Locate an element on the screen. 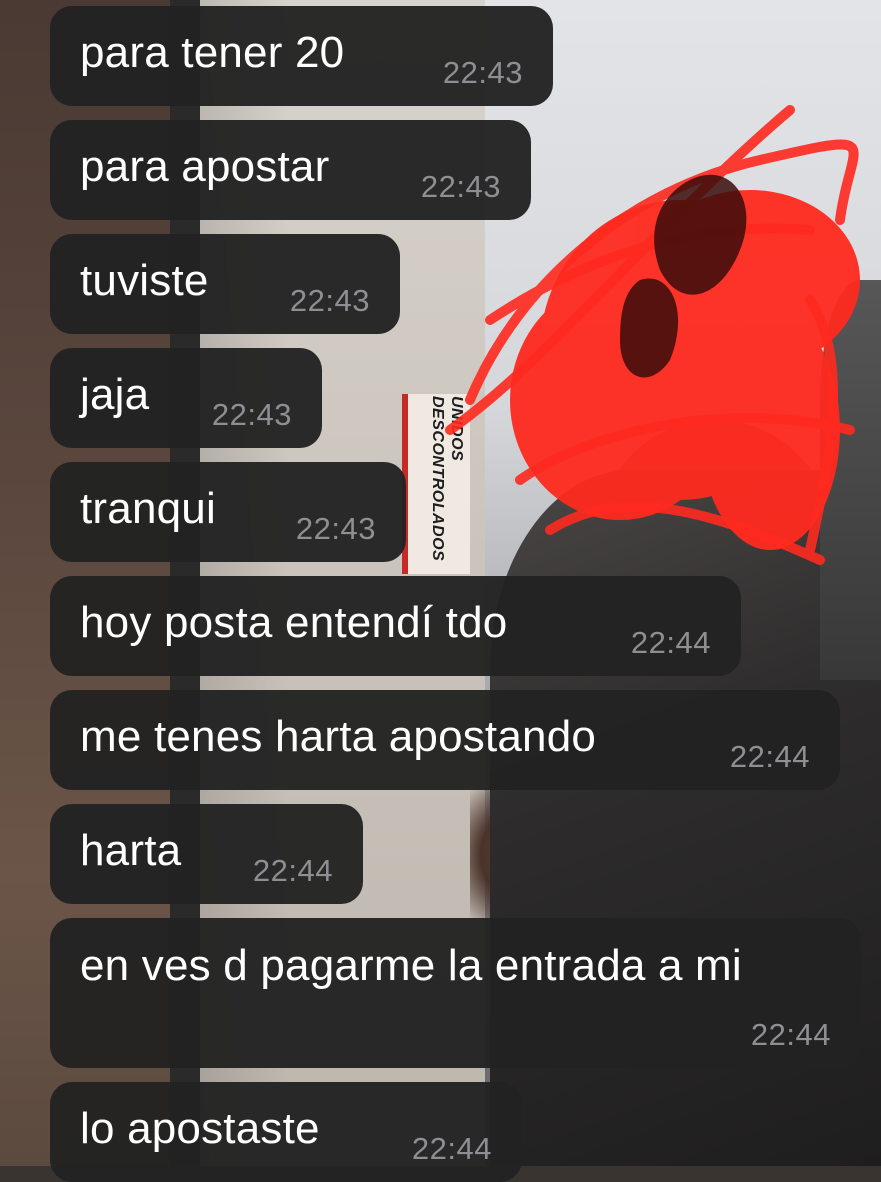 This screenshot has width=881, height=1182. message-bubble: para apostar 22:43 is located at coordinates (290, 170).